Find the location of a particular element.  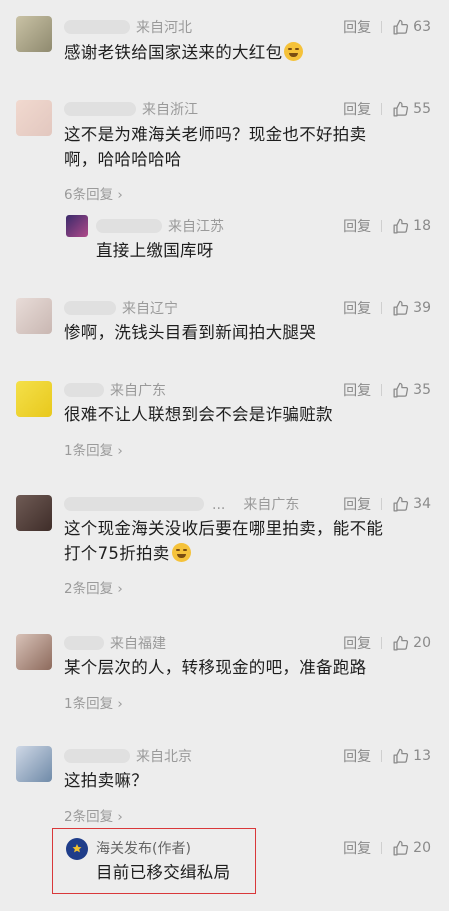

like-button: 34 is located at coordinates (411, 504).